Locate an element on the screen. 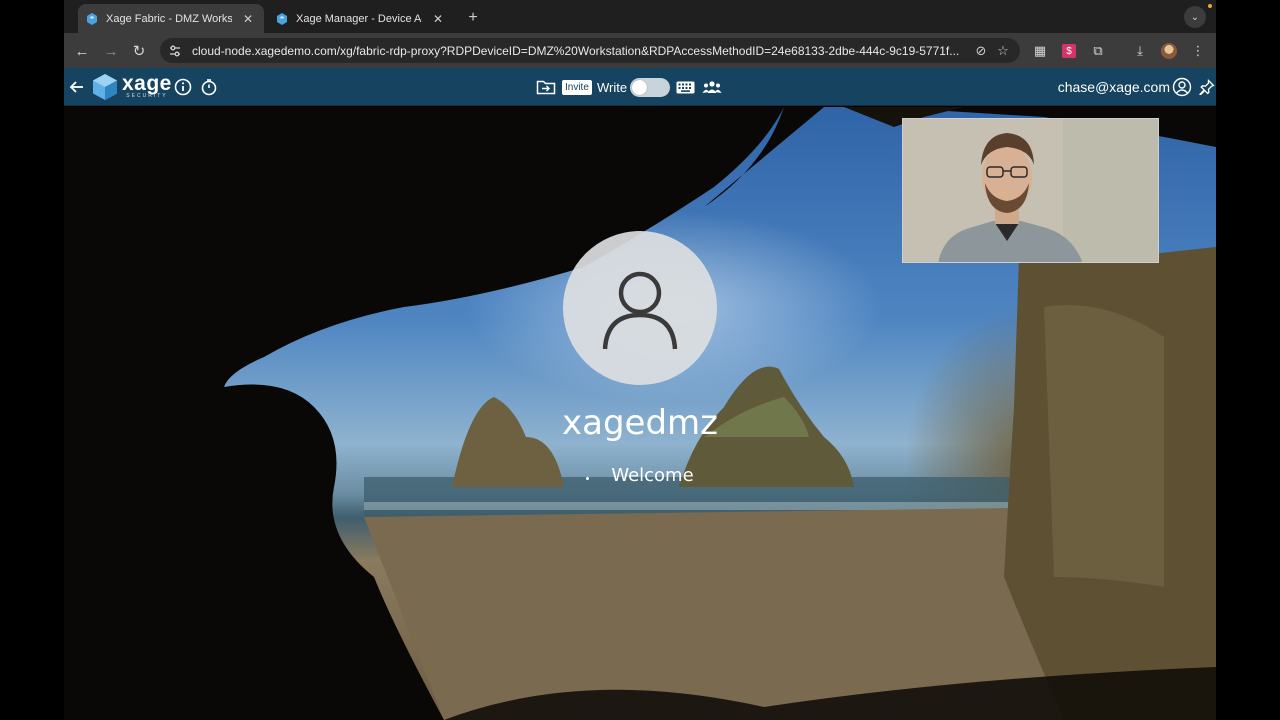  tab-title: Xage Manager - Device Access is located at coordinates (359, 18).